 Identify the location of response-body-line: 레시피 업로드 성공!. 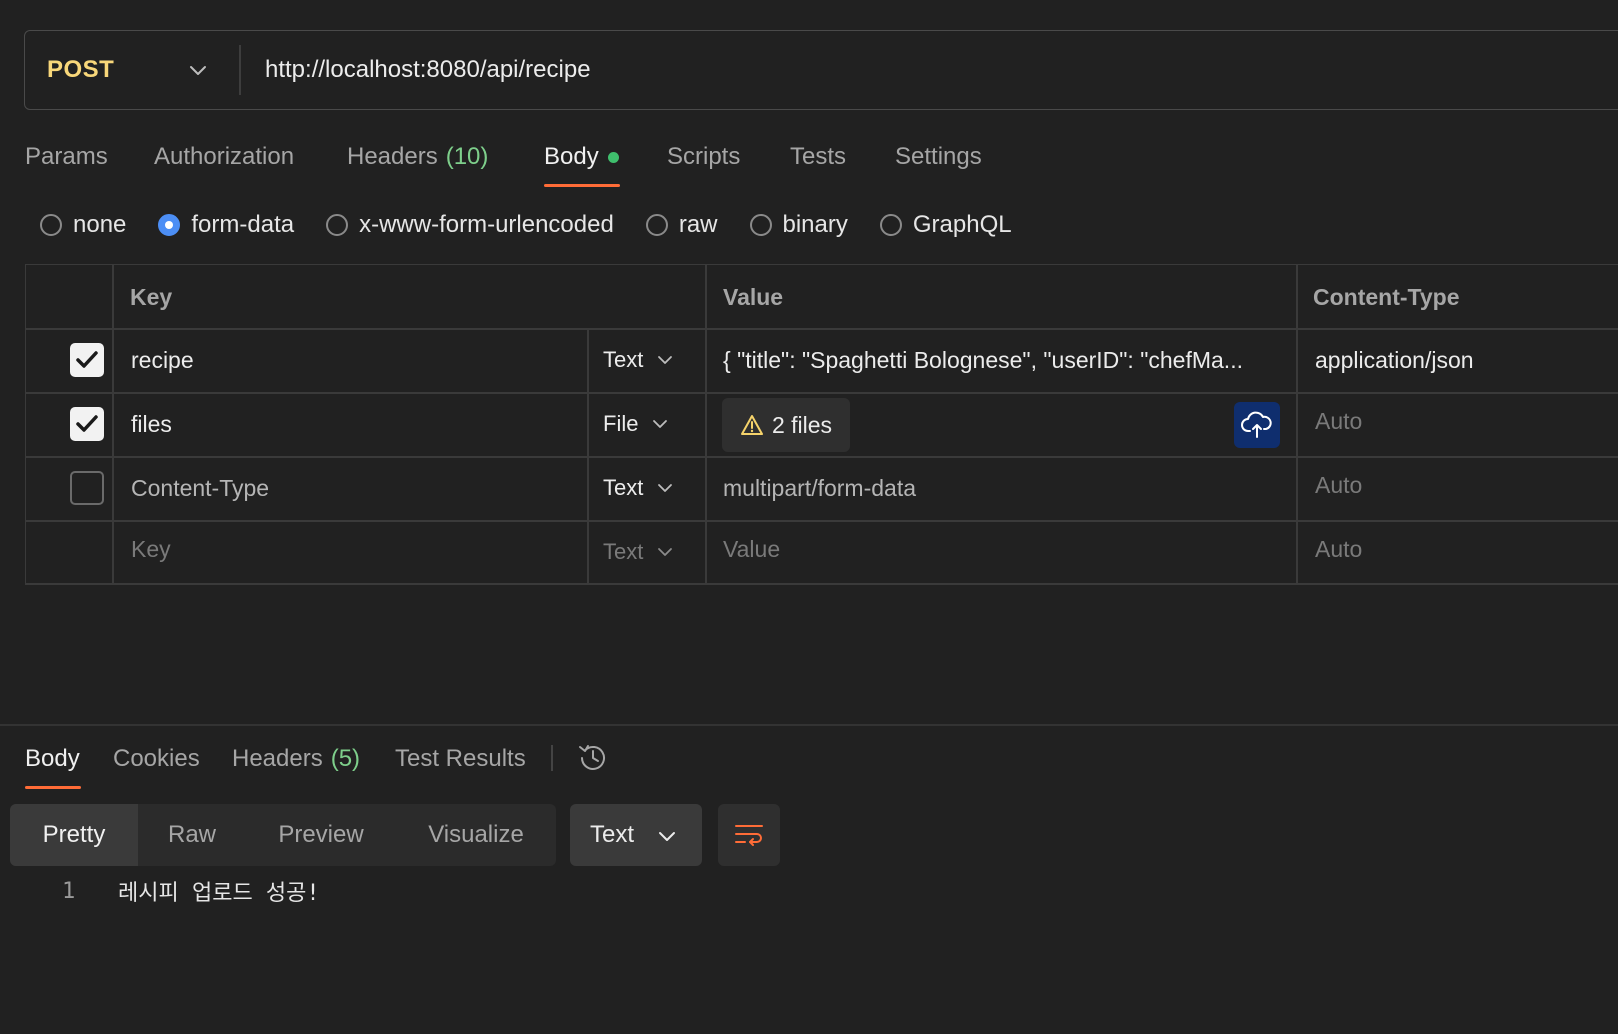
(219, 893).